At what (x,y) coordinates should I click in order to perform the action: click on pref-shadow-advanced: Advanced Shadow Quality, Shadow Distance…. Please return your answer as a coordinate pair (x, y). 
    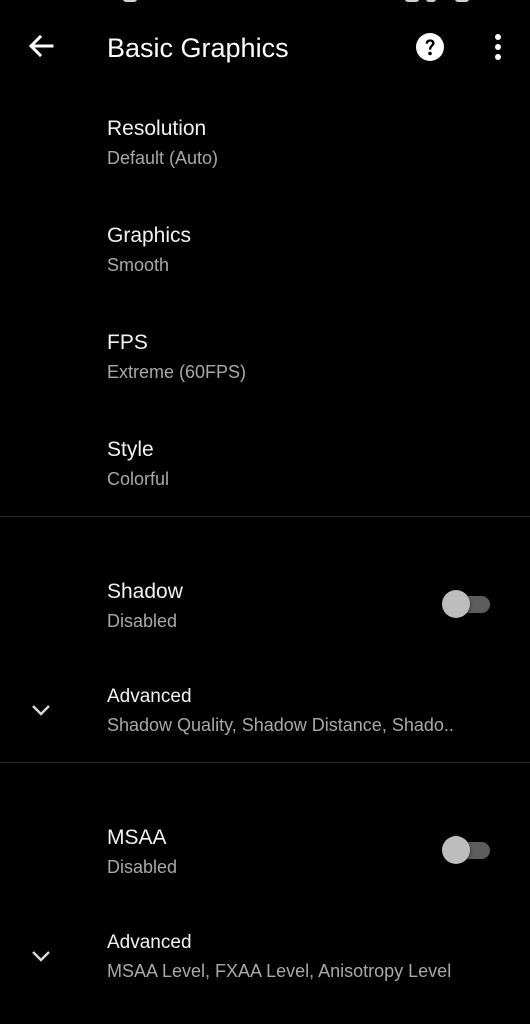
    Looking at the image, I should click on (265, 714).